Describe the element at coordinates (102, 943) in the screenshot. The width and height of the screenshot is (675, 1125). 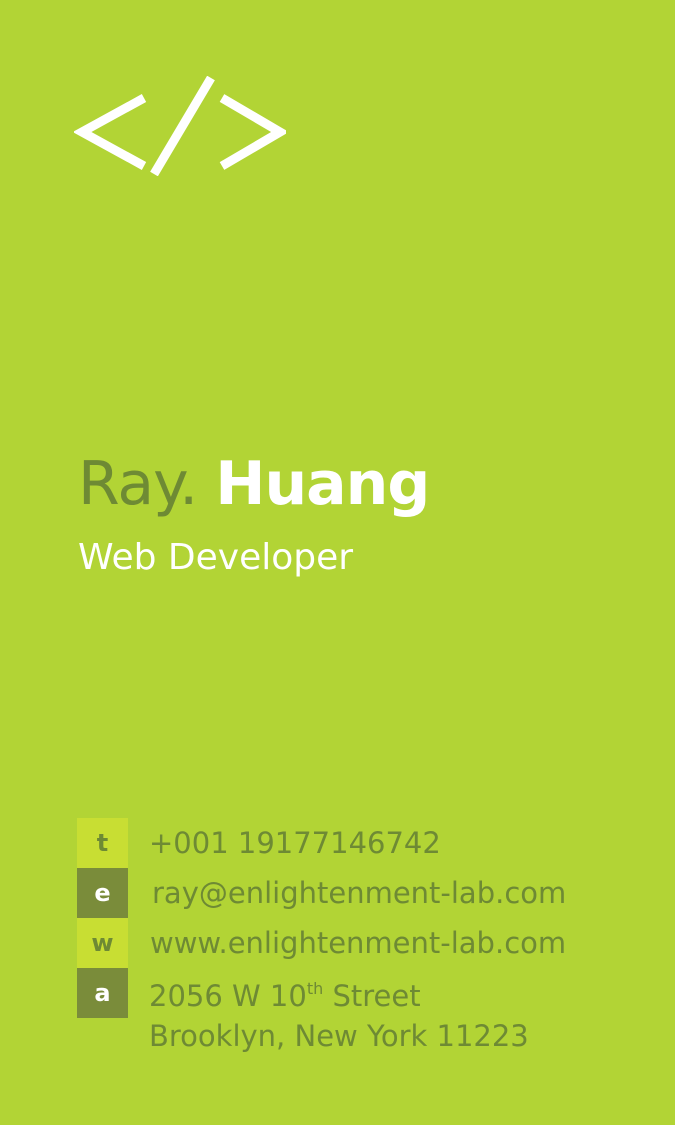
I see `website-badge: w` at that location.